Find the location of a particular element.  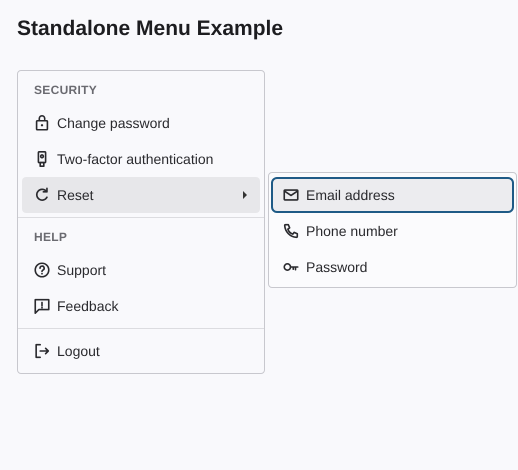

phone-icon is located at coordinates (291, 231).